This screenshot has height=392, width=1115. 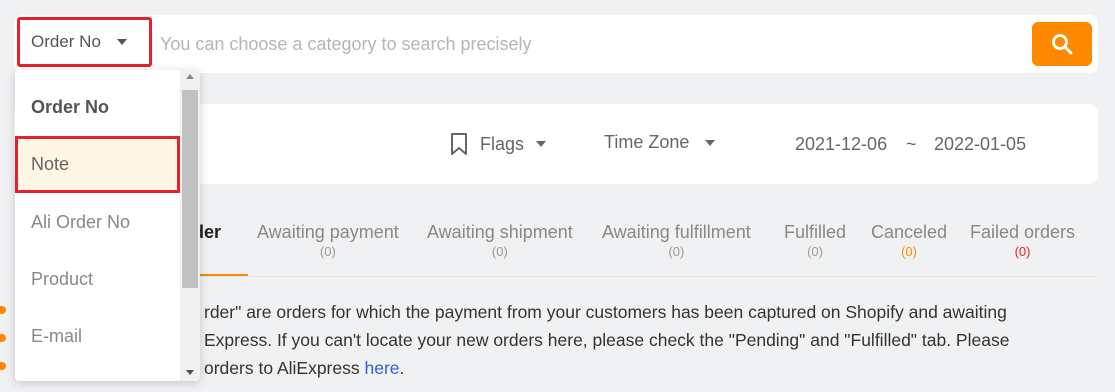 I want to click on tab-awaiting-shipment: Awaiting shipment (0), so click(x=500, y=240).